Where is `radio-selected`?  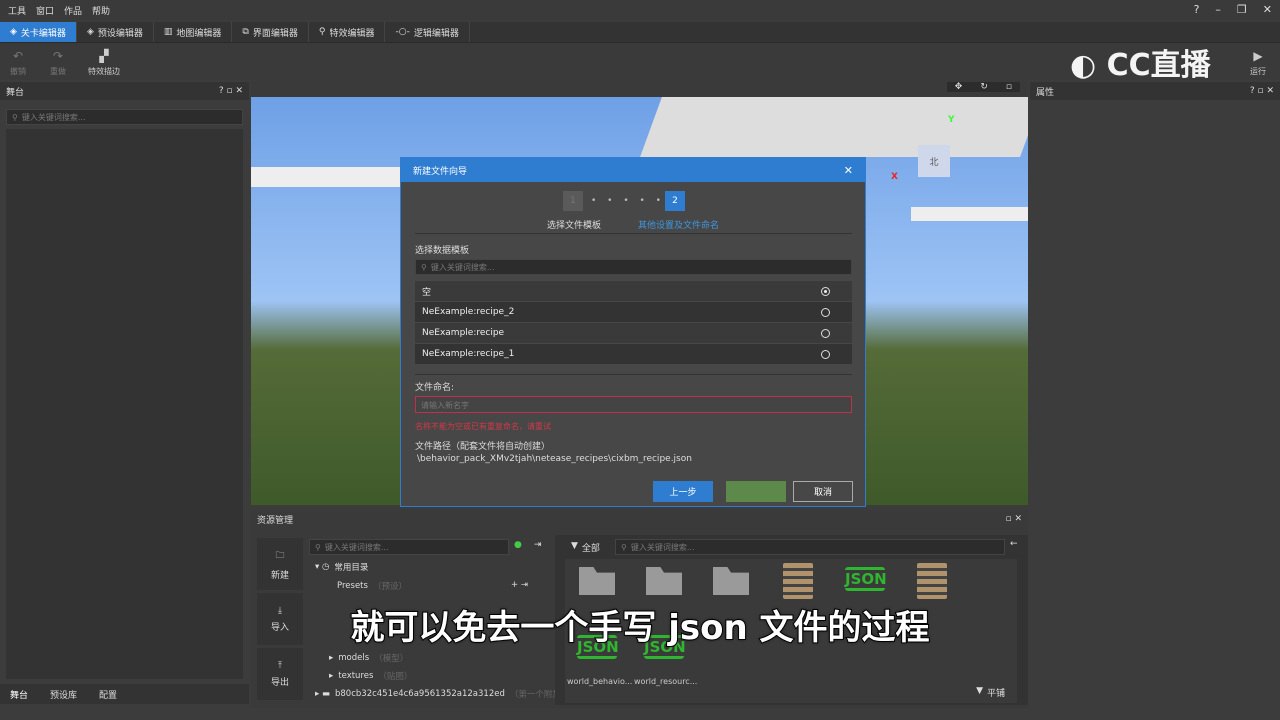
radio-selected is located at coordinates (825, 291).